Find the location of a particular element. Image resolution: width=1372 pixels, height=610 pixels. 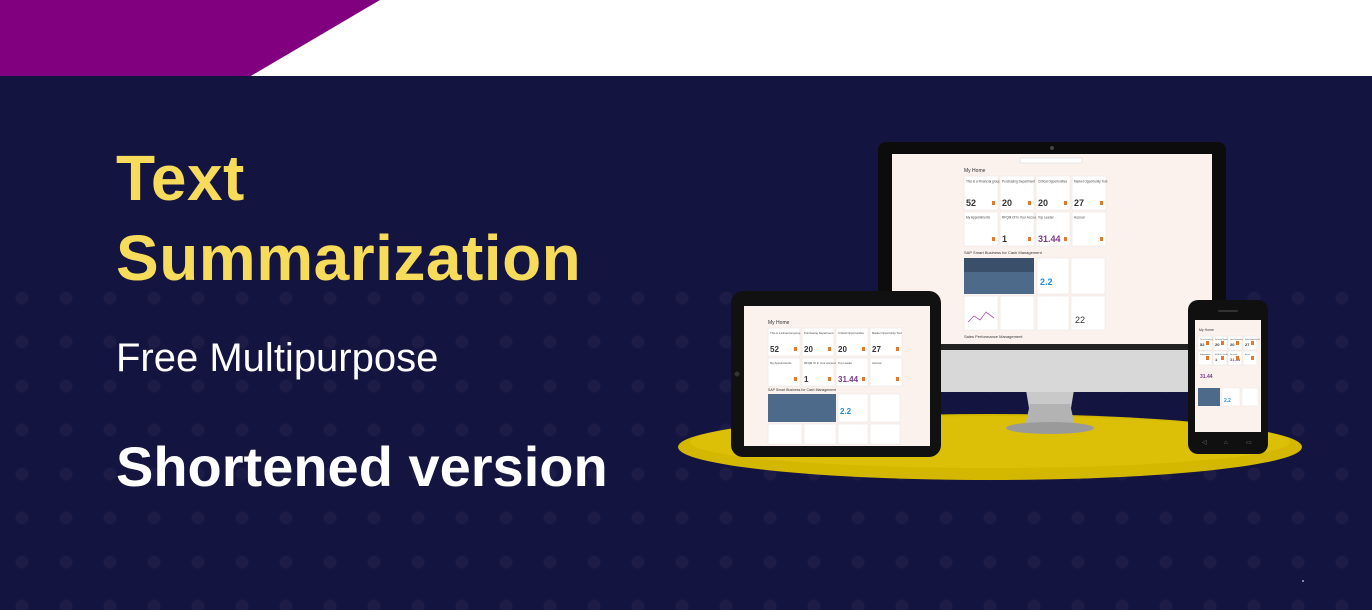

monitor-tile-label: RFQM Of In Your Account is located at coordinates (1020, 218).